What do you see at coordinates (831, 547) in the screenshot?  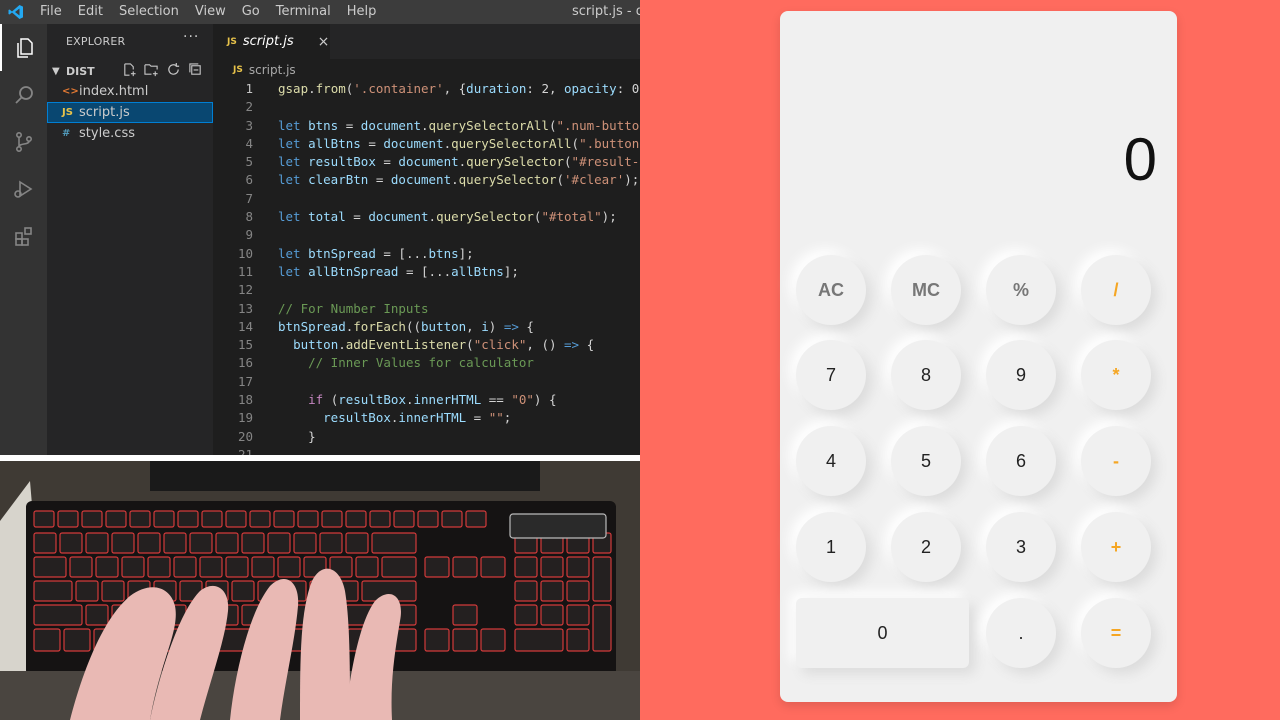 I see `key-1: 1` at bounding box center [831, 547].